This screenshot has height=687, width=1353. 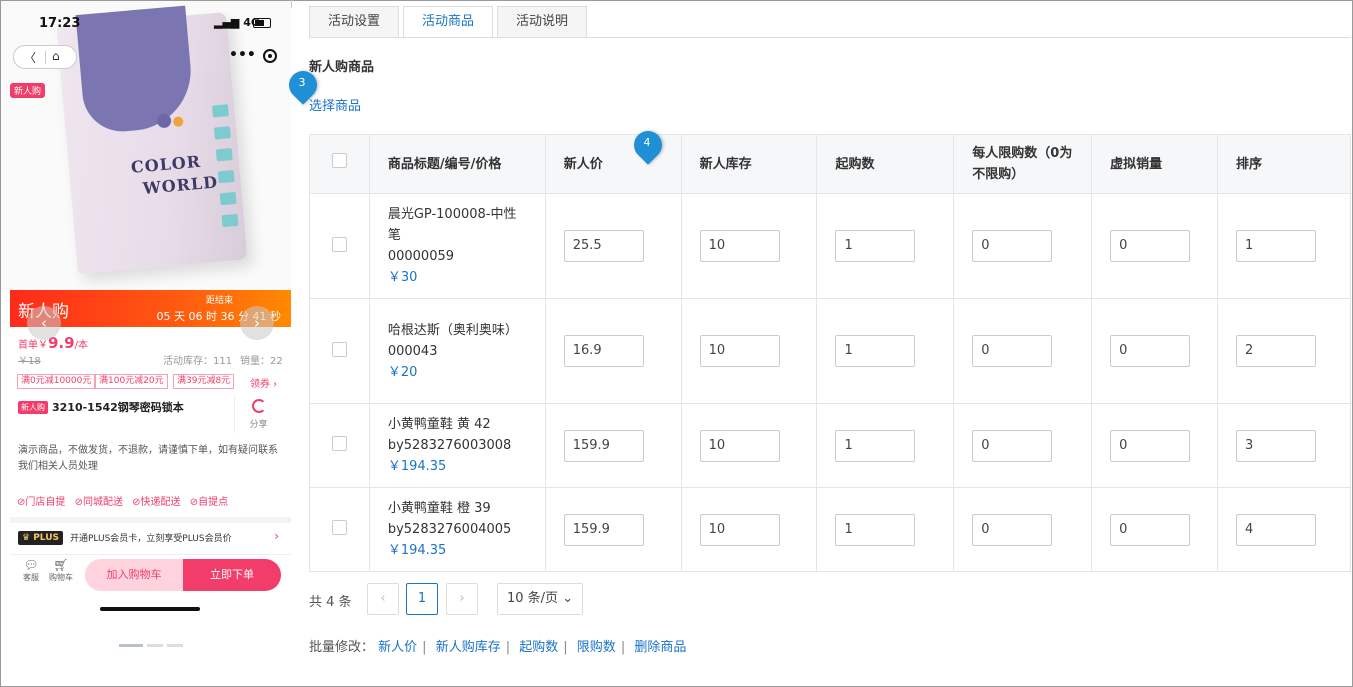 What do you see at coordinates (1276, 246) in the screenshot?
I see `sort-input: 1` at bounding box center [1276, 246].